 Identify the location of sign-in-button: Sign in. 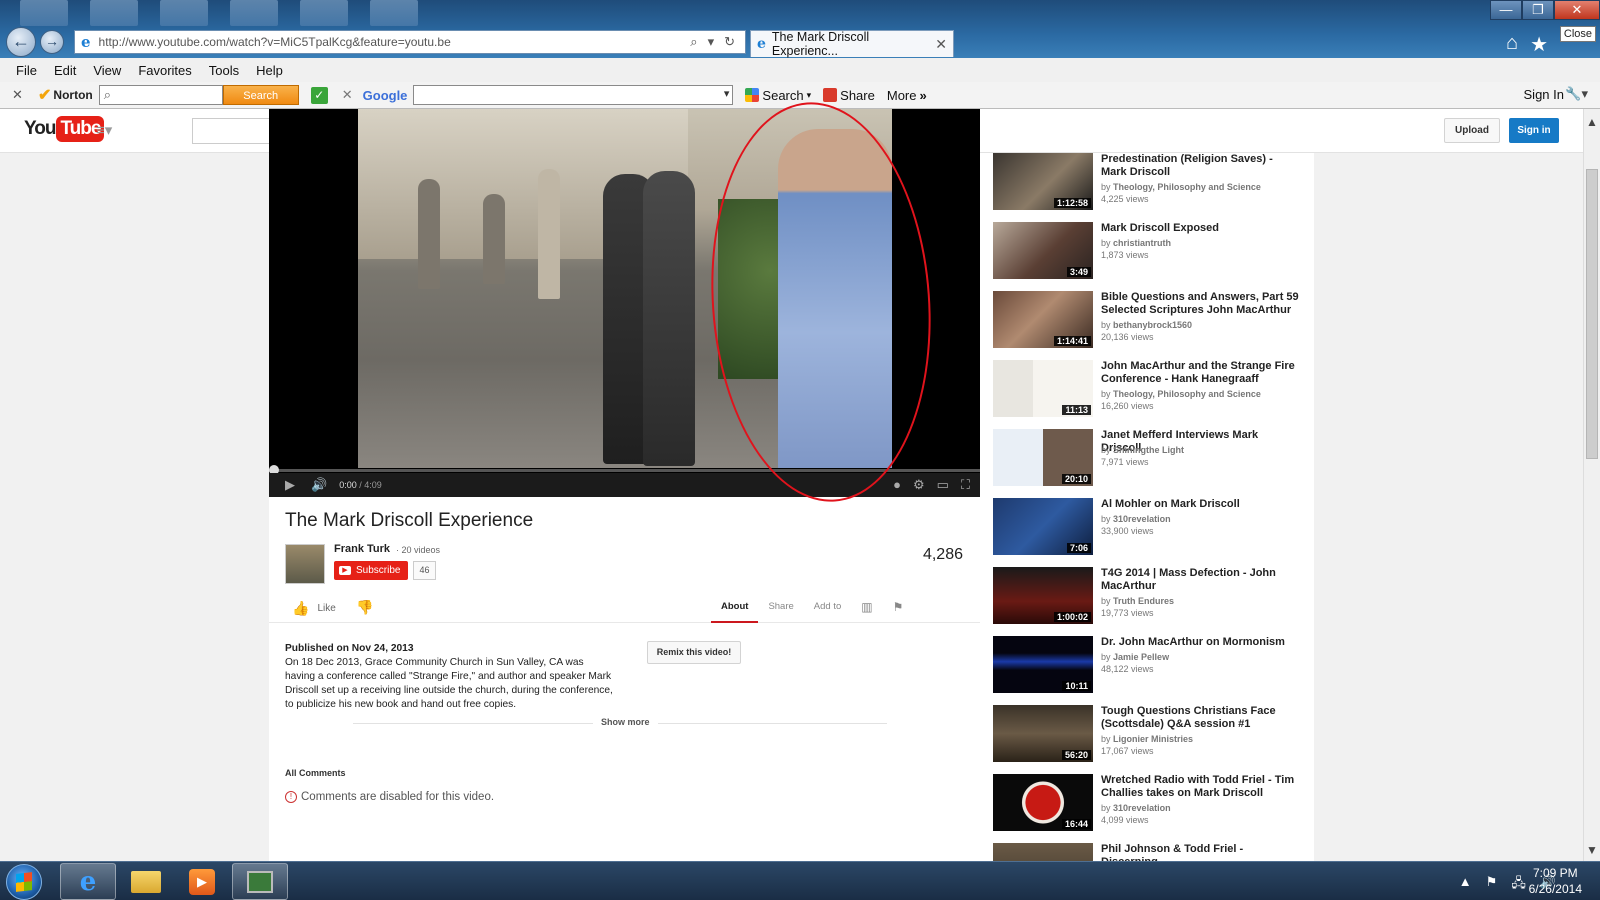
(1534, 130).